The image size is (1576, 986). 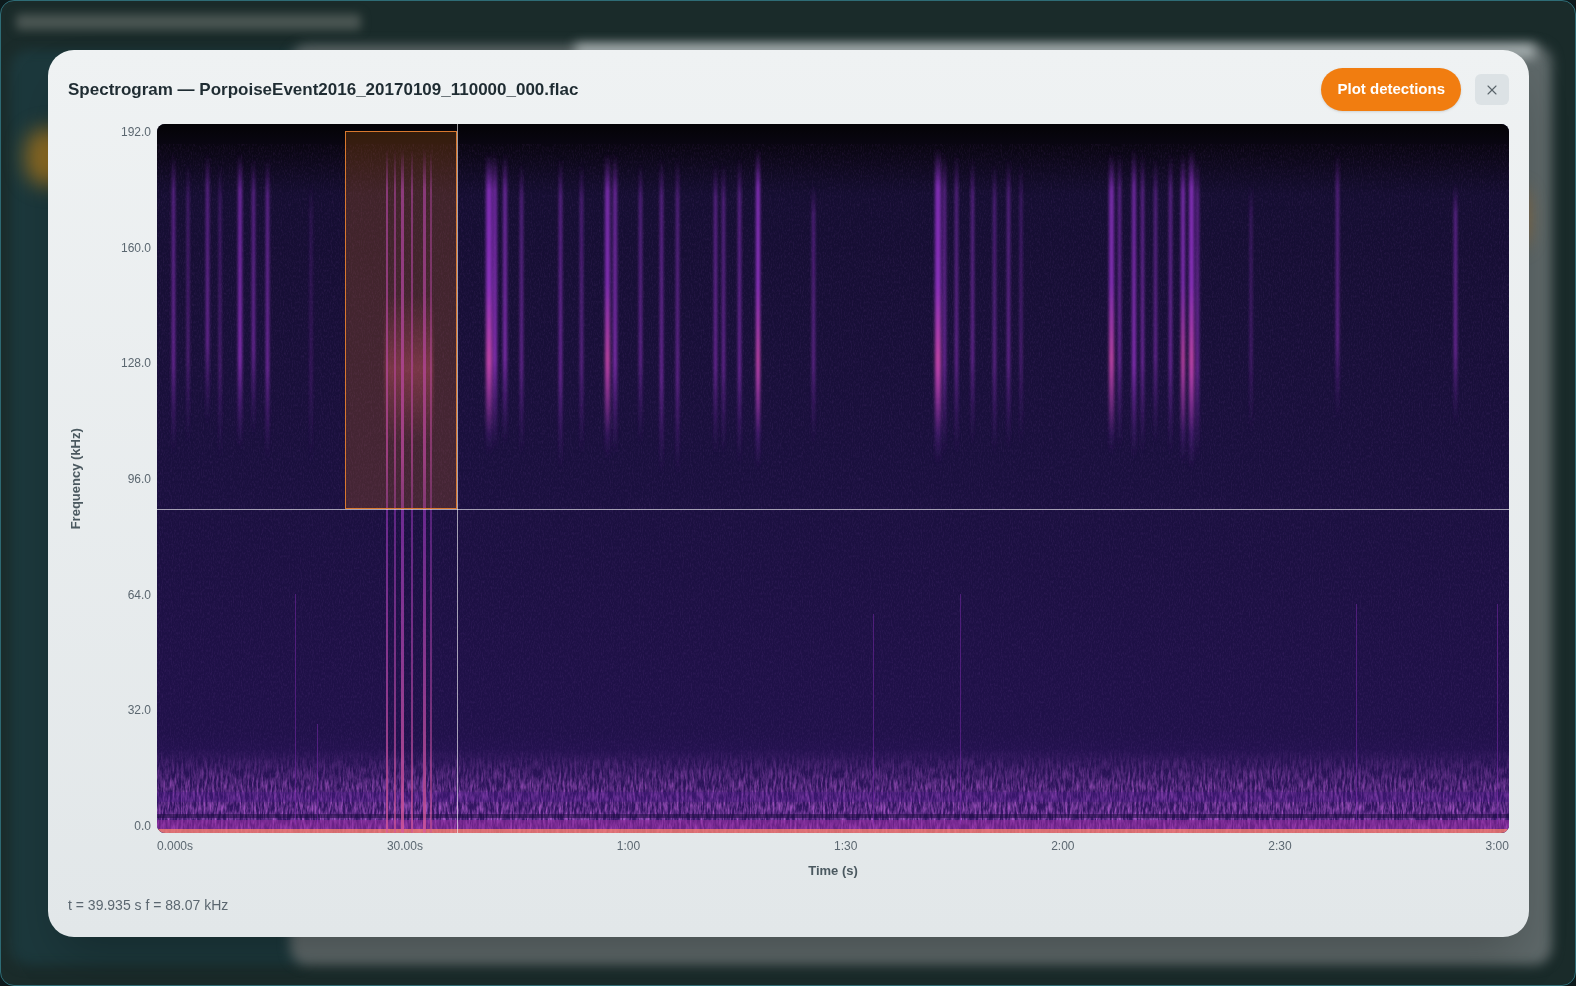 What do you see at coordinates (139, 478) in the screenshot?
I see `y-tick-label: 96.0` at bounding box center [139, 478].